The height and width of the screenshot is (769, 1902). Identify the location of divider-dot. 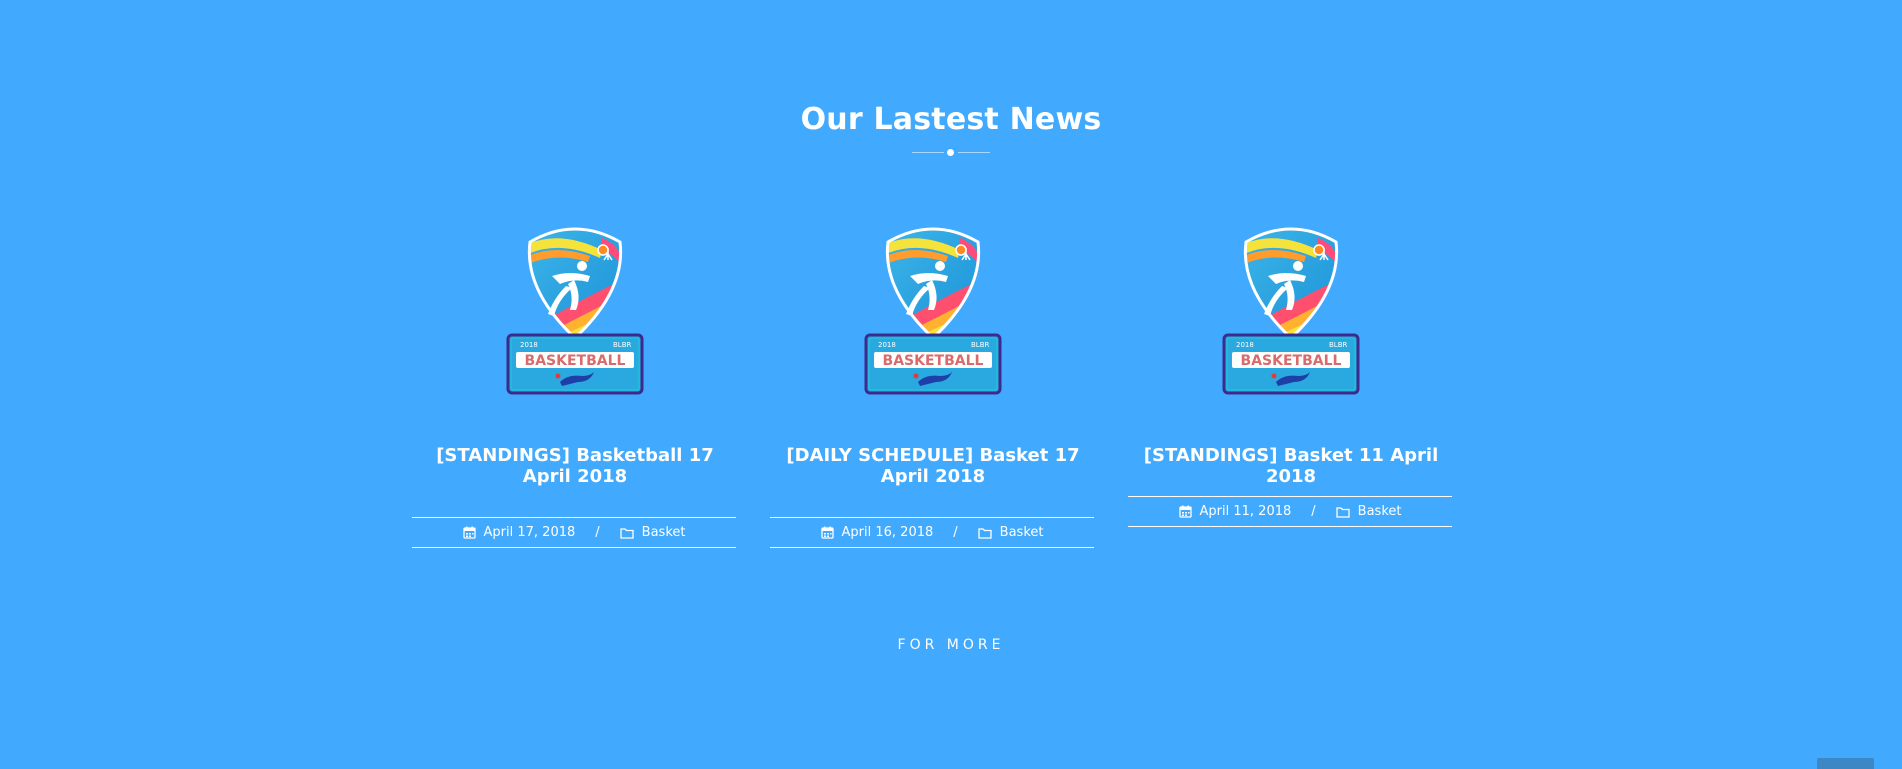
(950, 152).